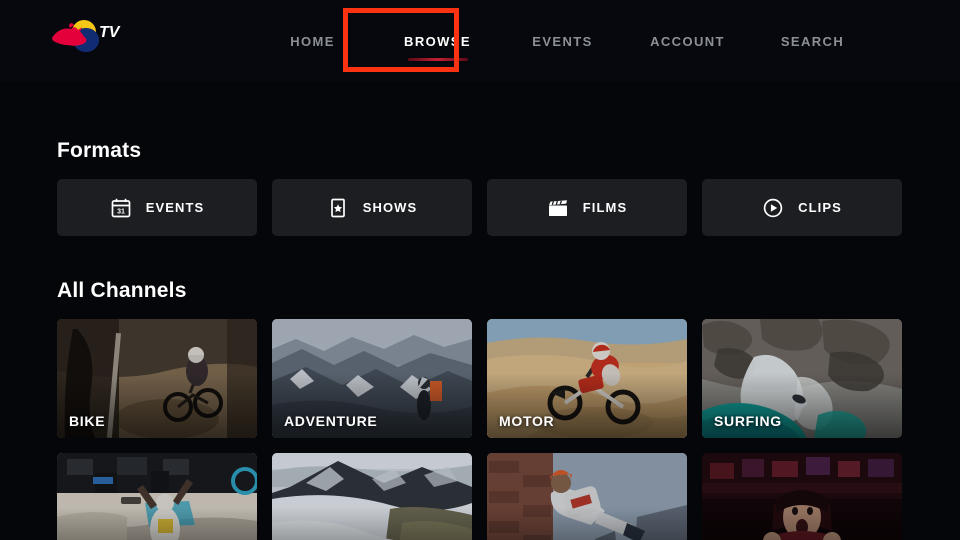 The height and width of the screenshot is (540, 960). What do you see at coordinates (748, 421) in the screenshot?
I see `channel-tile-surfing-label: SURFING` at bounding box center [748, 421].